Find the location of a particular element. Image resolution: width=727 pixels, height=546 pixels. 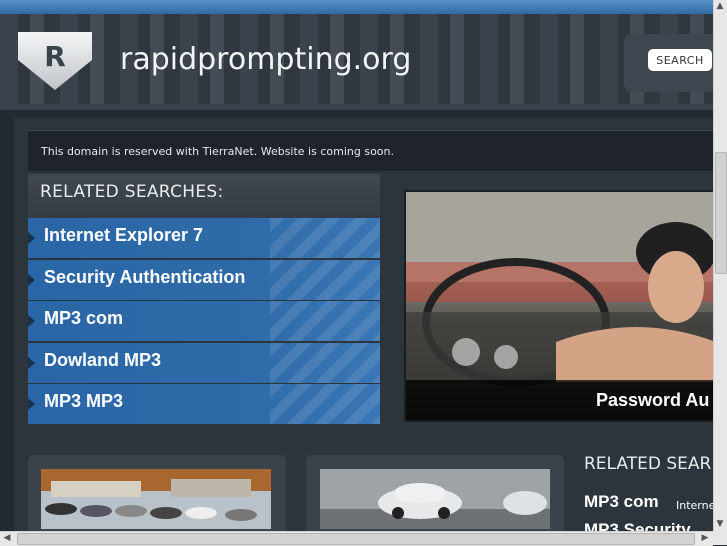

related-link-label: Security Authentication is located at coordinates (144, 277).